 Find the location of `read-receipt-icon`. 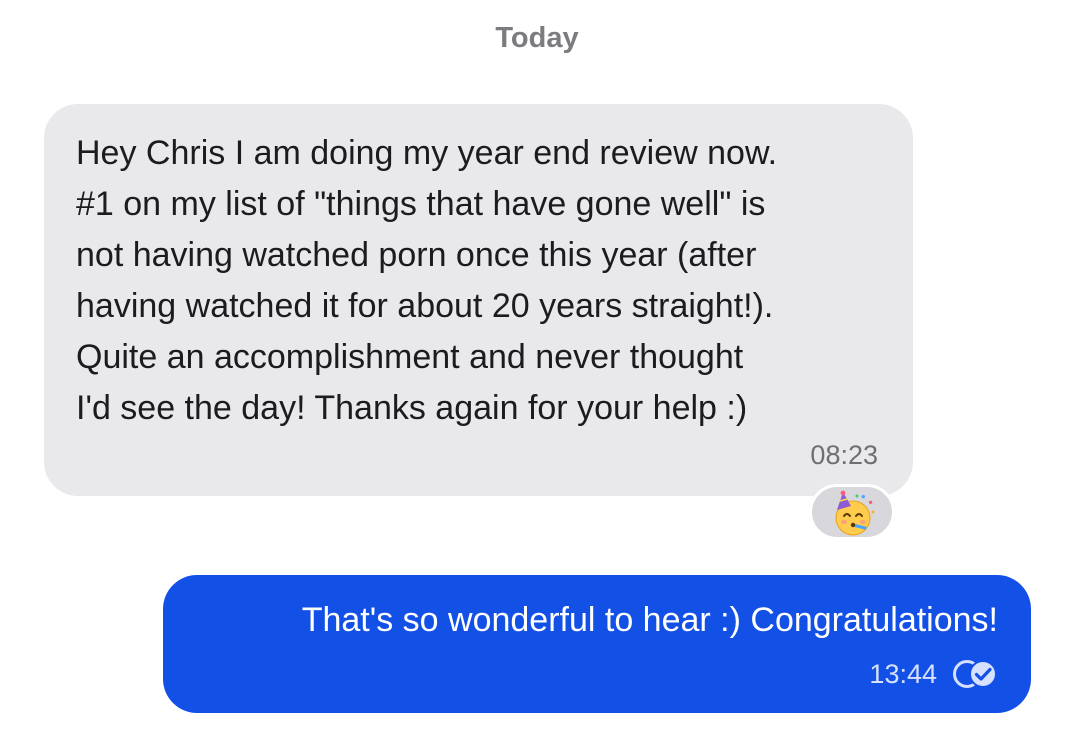

read-receipt-icon is located at coordinates (975, 674).